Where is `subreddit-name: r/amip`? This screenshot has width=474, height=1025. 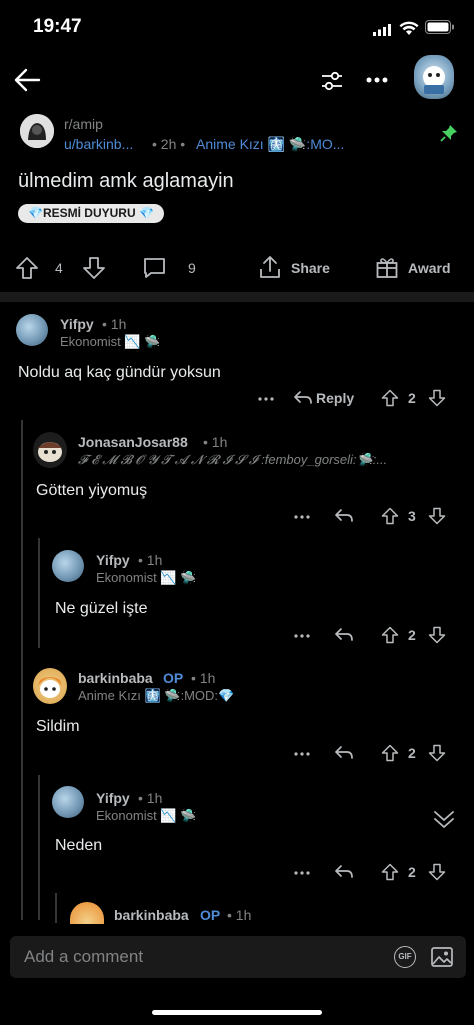
subreddit-name: r/amip is located at coordinates (83, 124).